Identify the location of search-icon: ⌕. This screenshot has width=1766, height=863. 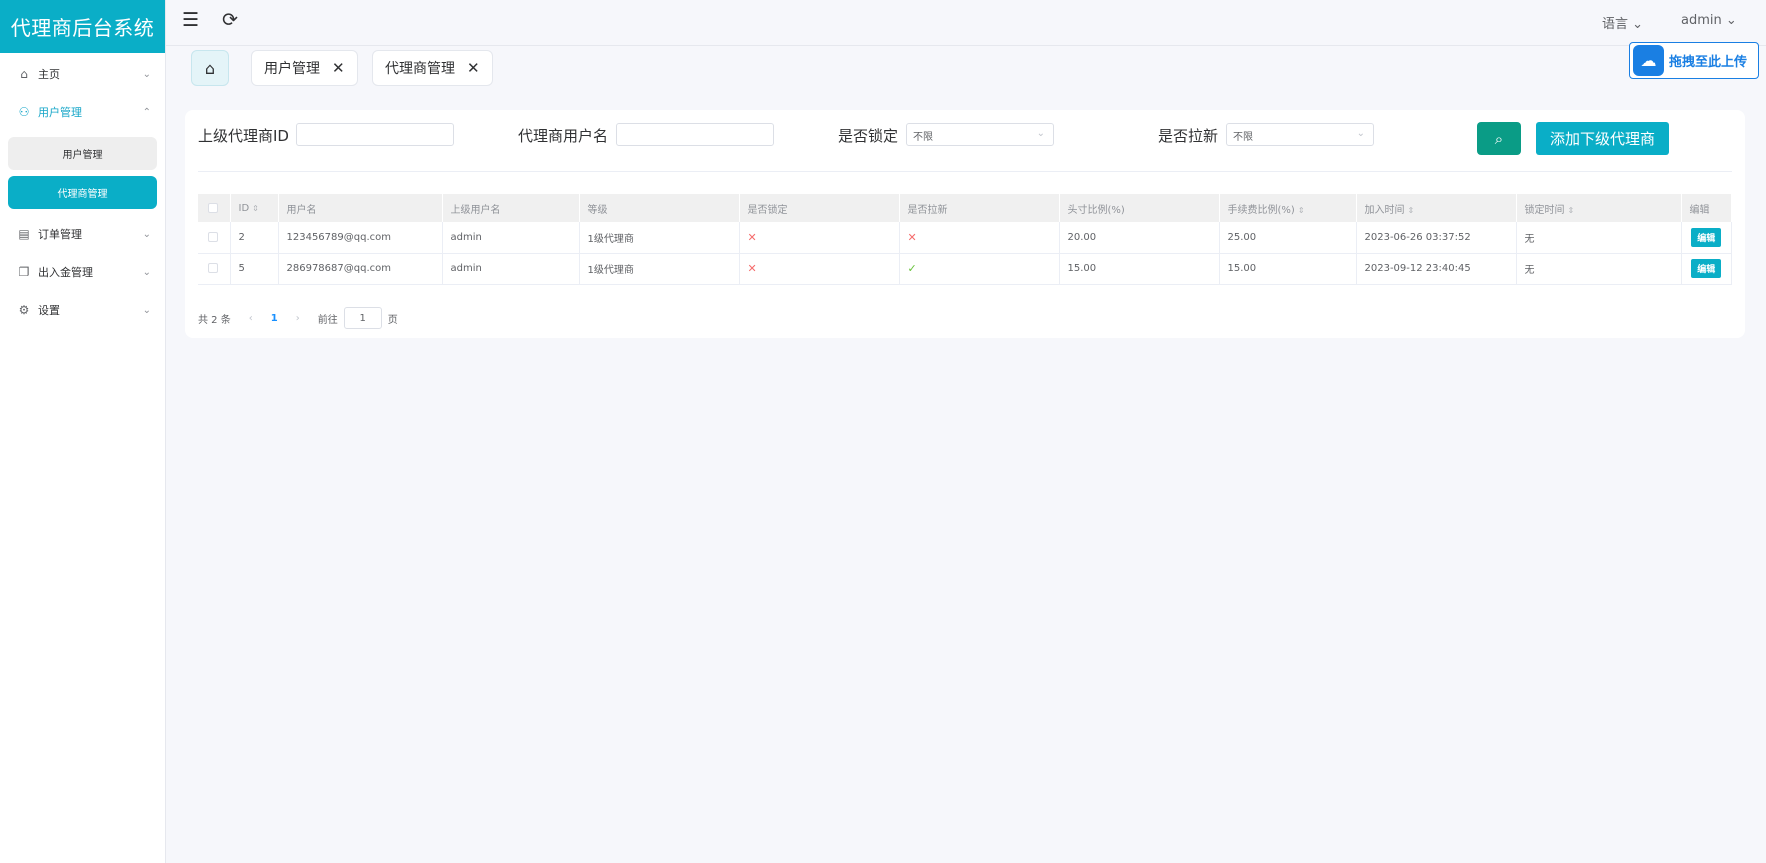
(1499, 138).